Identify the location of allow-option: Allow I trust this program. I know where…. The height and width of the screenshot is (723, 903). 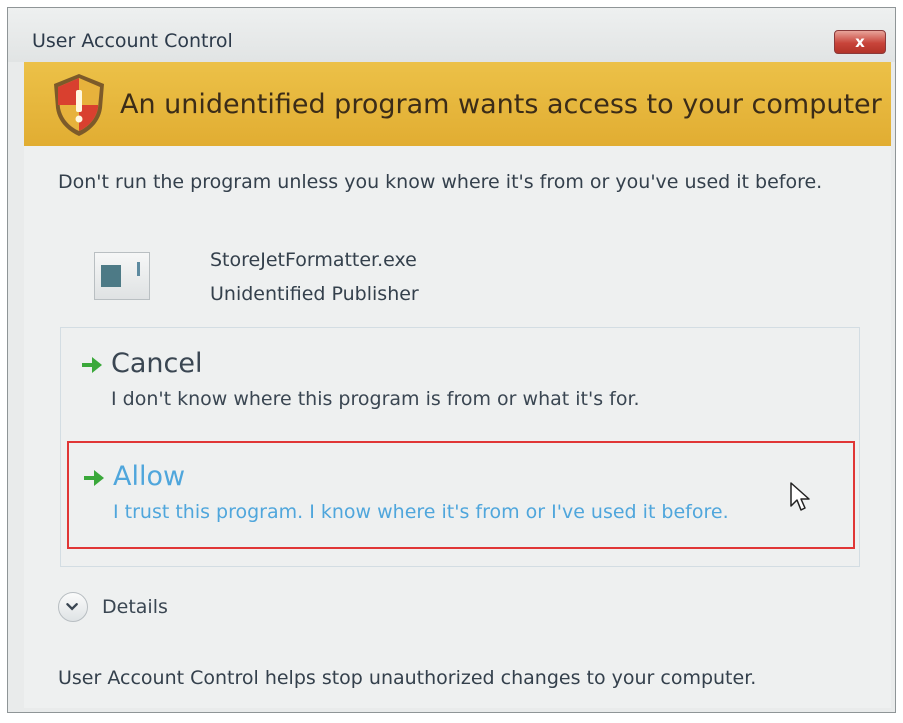
(461, 495).